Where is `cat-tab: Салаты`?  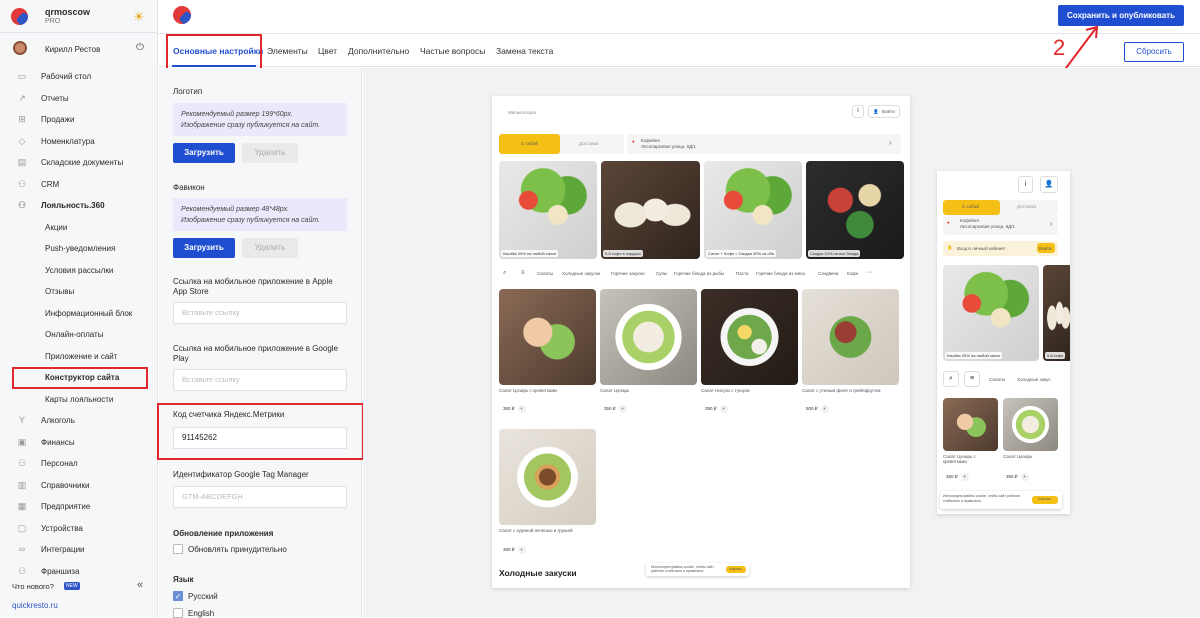
cat-tab: Салаты is located at coordinates (545, 273).